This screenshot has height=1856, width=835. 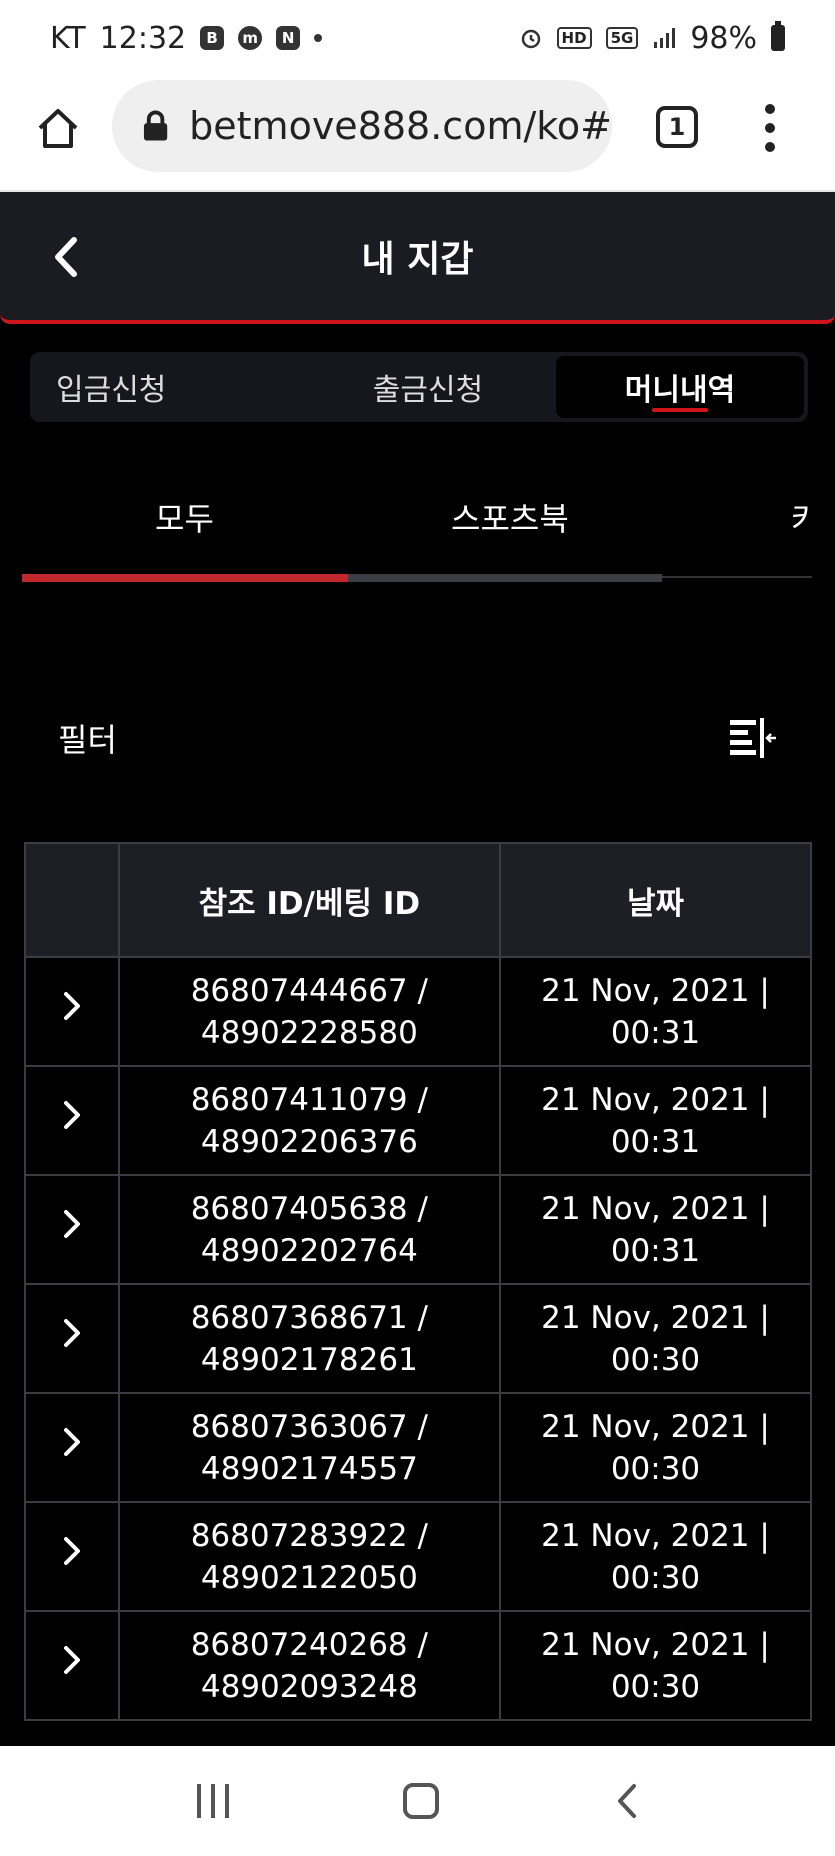 What do you see at coordinates (665, 38) in the screenshot?
I see `signal-icon` at bounding box center [665, 38].